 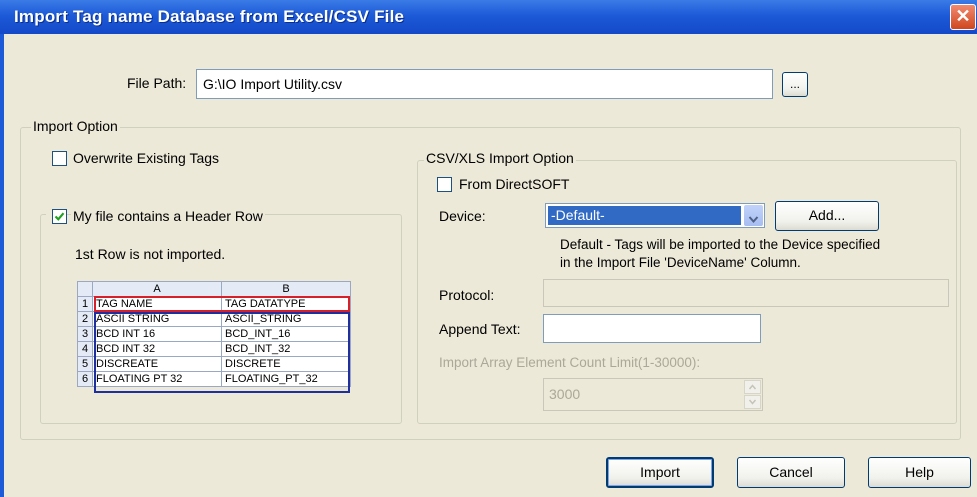 What do you see at coordinates (680, 262) in the screenshot?
I see `device-note-line-2: in the Import File 'DeviceName' Column.` at bounding box center [680, 262].